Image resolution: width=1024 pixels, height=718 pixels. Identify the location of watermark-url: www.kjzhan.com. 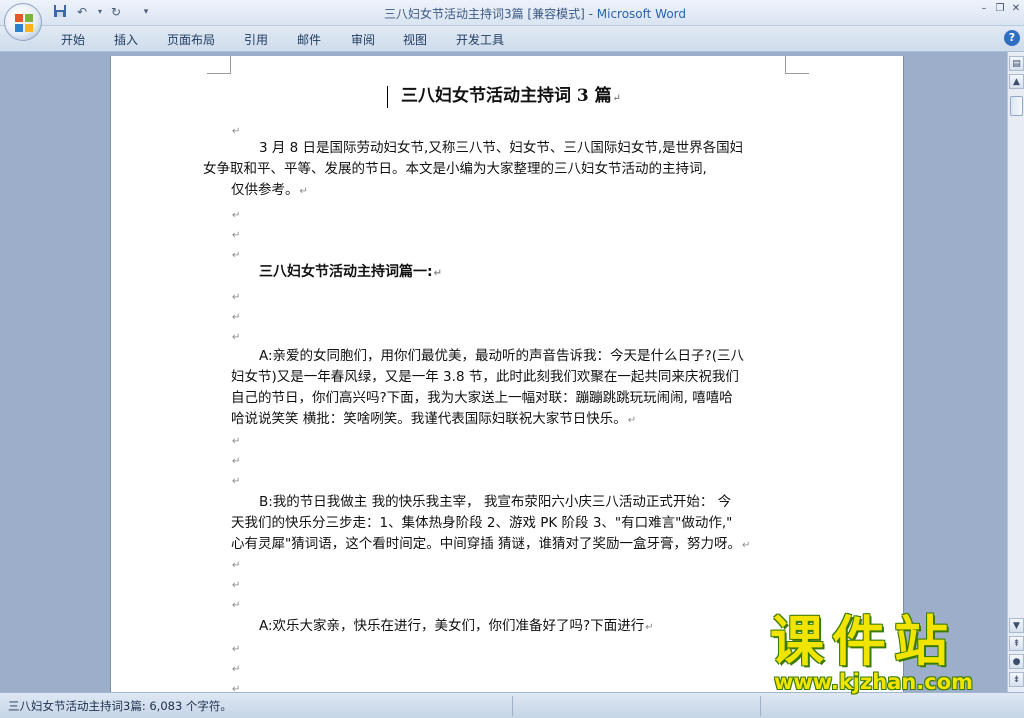
(874, 682).